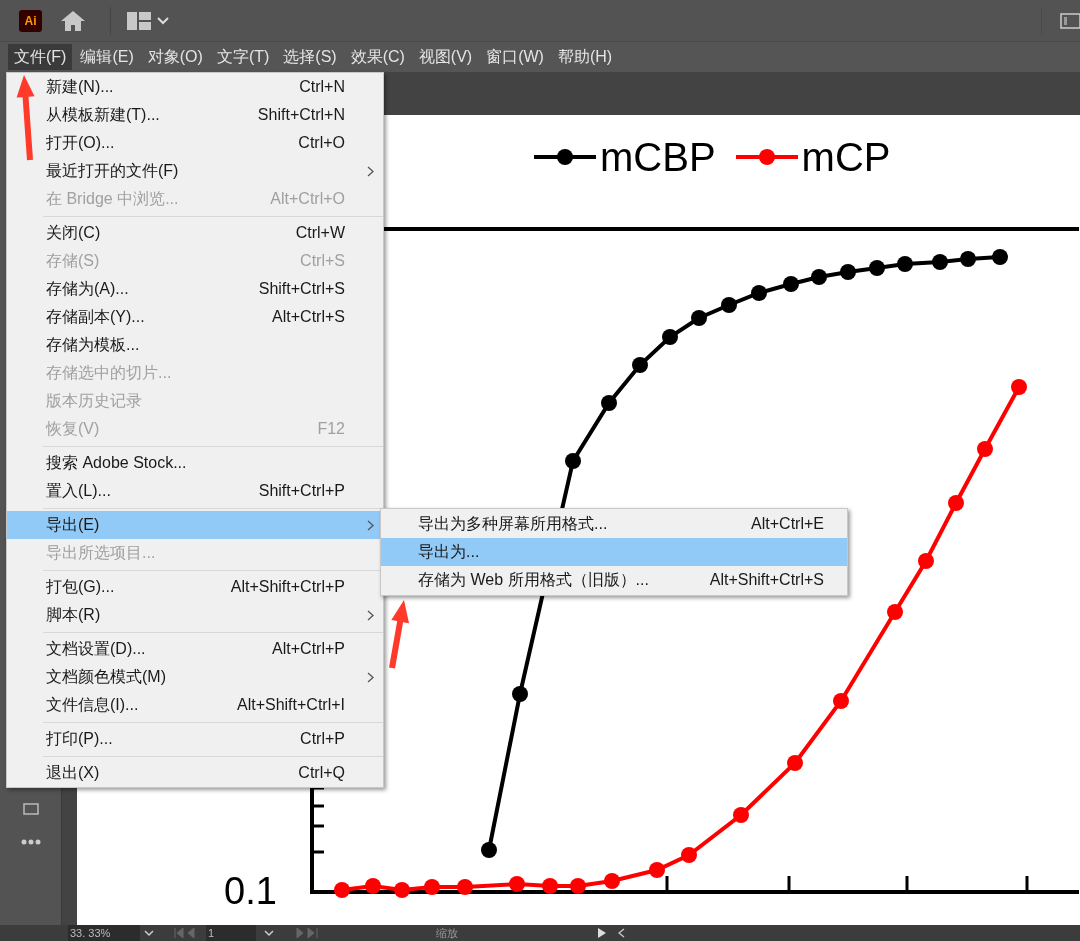 This screenshot has height=941, width=1080. I want to click on menu-item: 打印(P)... Ctrl+P, so click(195, 739).